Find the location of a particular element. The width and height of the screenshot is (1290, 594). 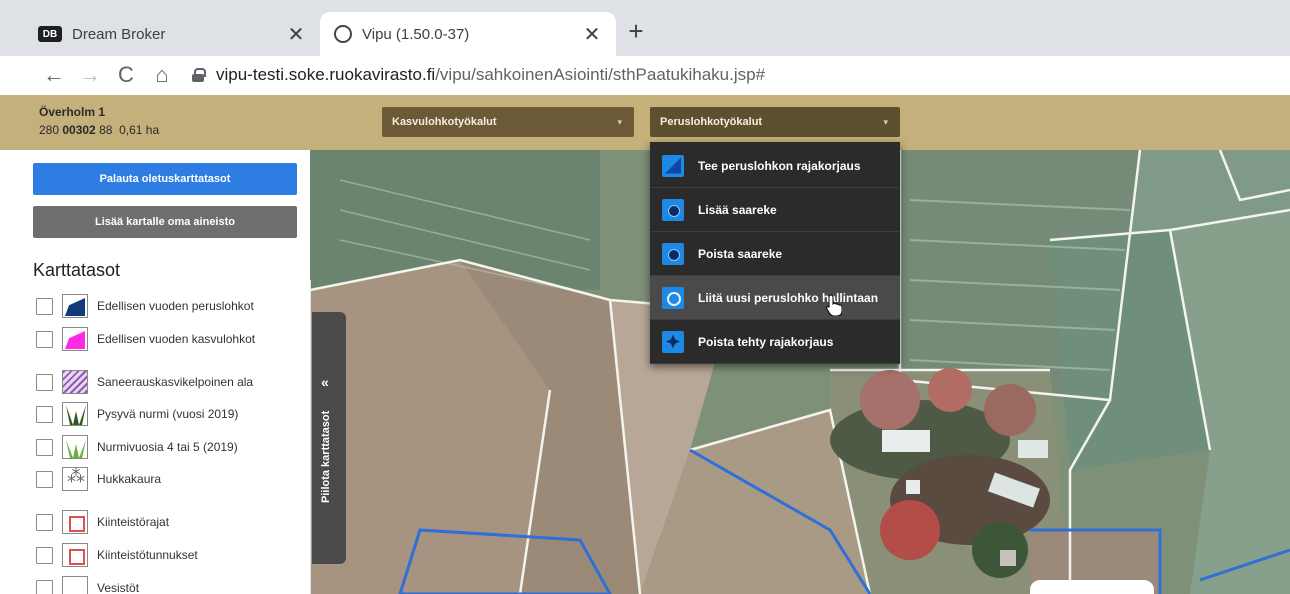

layer-item: Hukkakaura is located at coordinates (98, 479).